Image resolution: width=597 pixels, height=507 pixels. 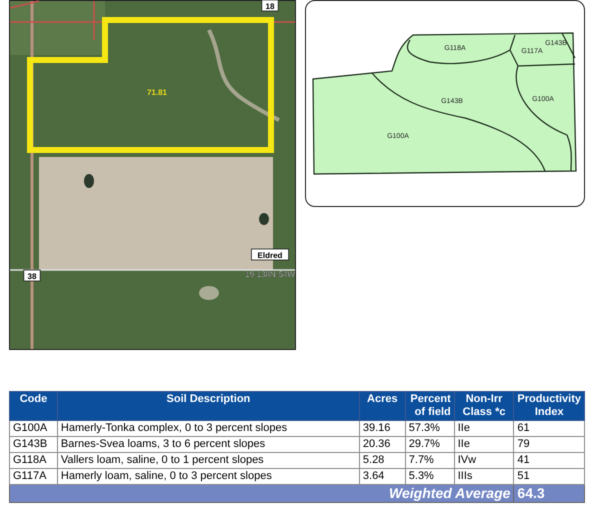 I want to click on table-cell: G143B, so click(x=34, y=444).